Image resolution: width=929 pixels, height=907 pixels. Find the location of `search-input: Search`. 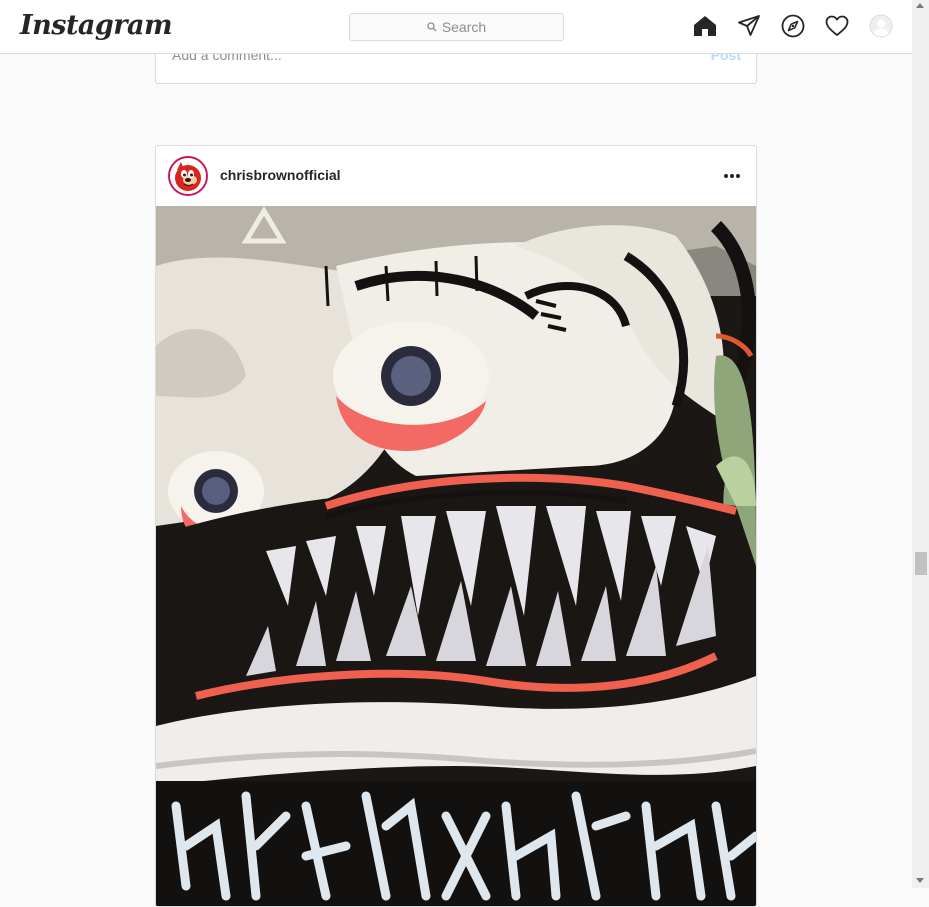

search-input: Search is located at coordinates (456, 27).